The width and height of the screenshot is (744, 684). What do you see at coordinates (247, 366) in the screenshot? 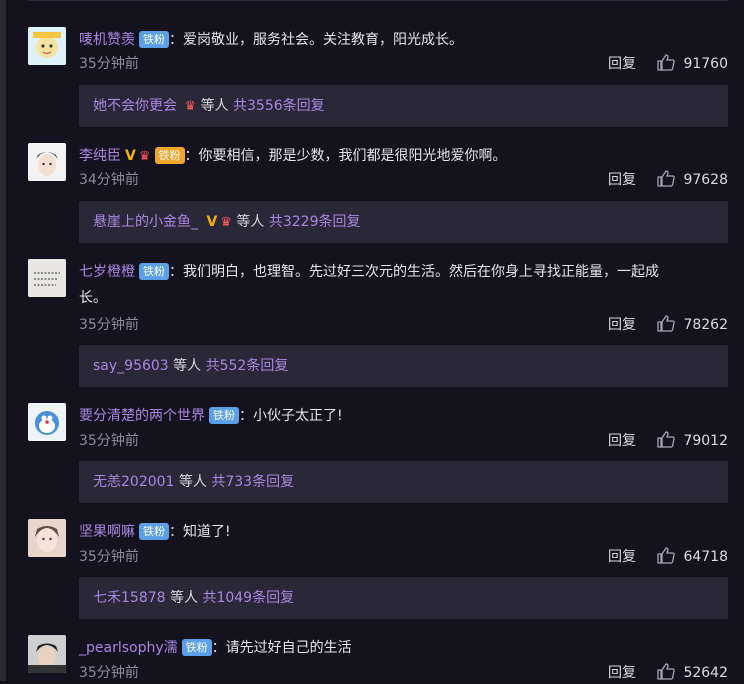
I see `reply-count: 共552条回复` at bounding box center [247, 366].